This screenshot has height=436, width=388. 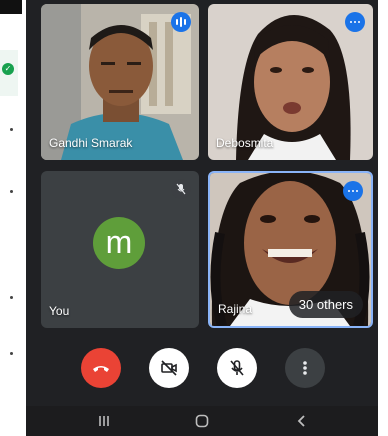 I want to click on participant-tile-gandhi-smarak: Gandhi Smarak, so click(x=120, y=82).